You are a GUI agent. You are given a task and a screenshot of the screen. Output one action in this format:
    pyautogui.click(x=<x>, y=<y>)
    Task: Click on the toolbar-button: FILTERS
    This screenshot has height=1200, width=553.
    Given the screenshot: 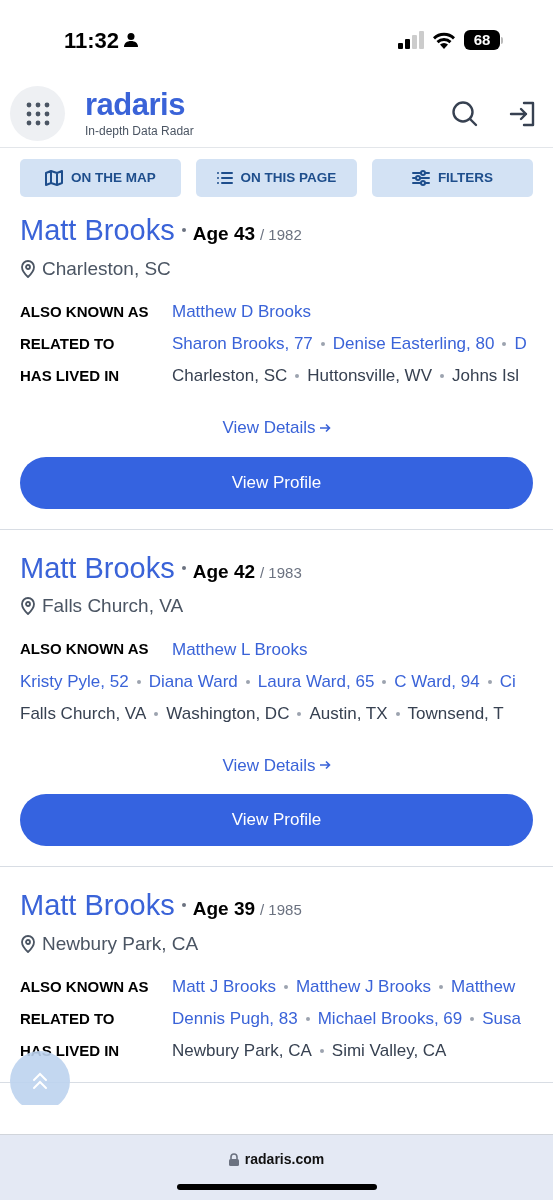 What is the action you would take?
    pyautogui.click(x=452, y=178)
    